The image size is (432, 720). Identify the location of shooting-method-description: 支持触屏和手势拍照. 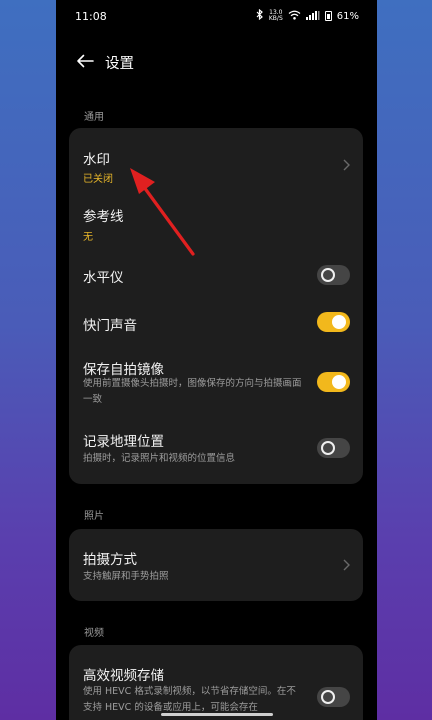
(126, 576).